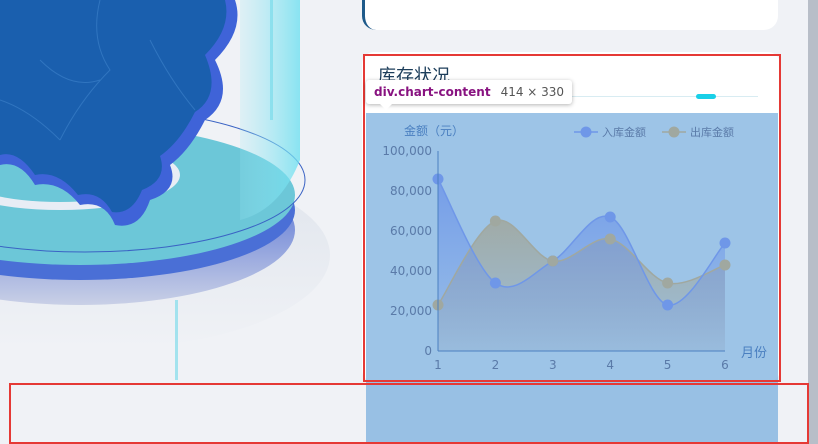 The height and width of the screenshot is (444, 818). I want to click on tooltip-element-size: 414 × 330, so click(532, 92).